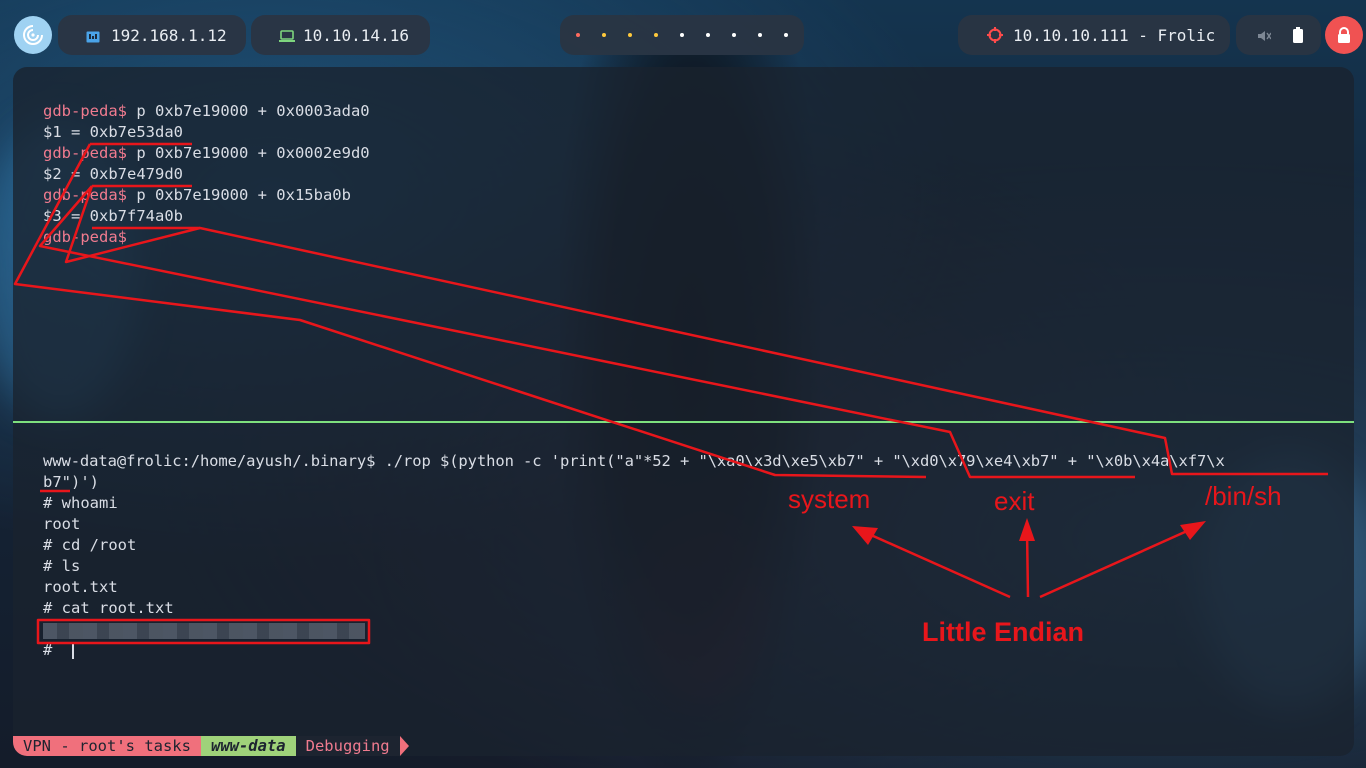 The height and width of the screenshot is (768, 1366). Describe the element at coordinates (80, 587) in the screenshot. I see `shell-line: root.txt` at that location.